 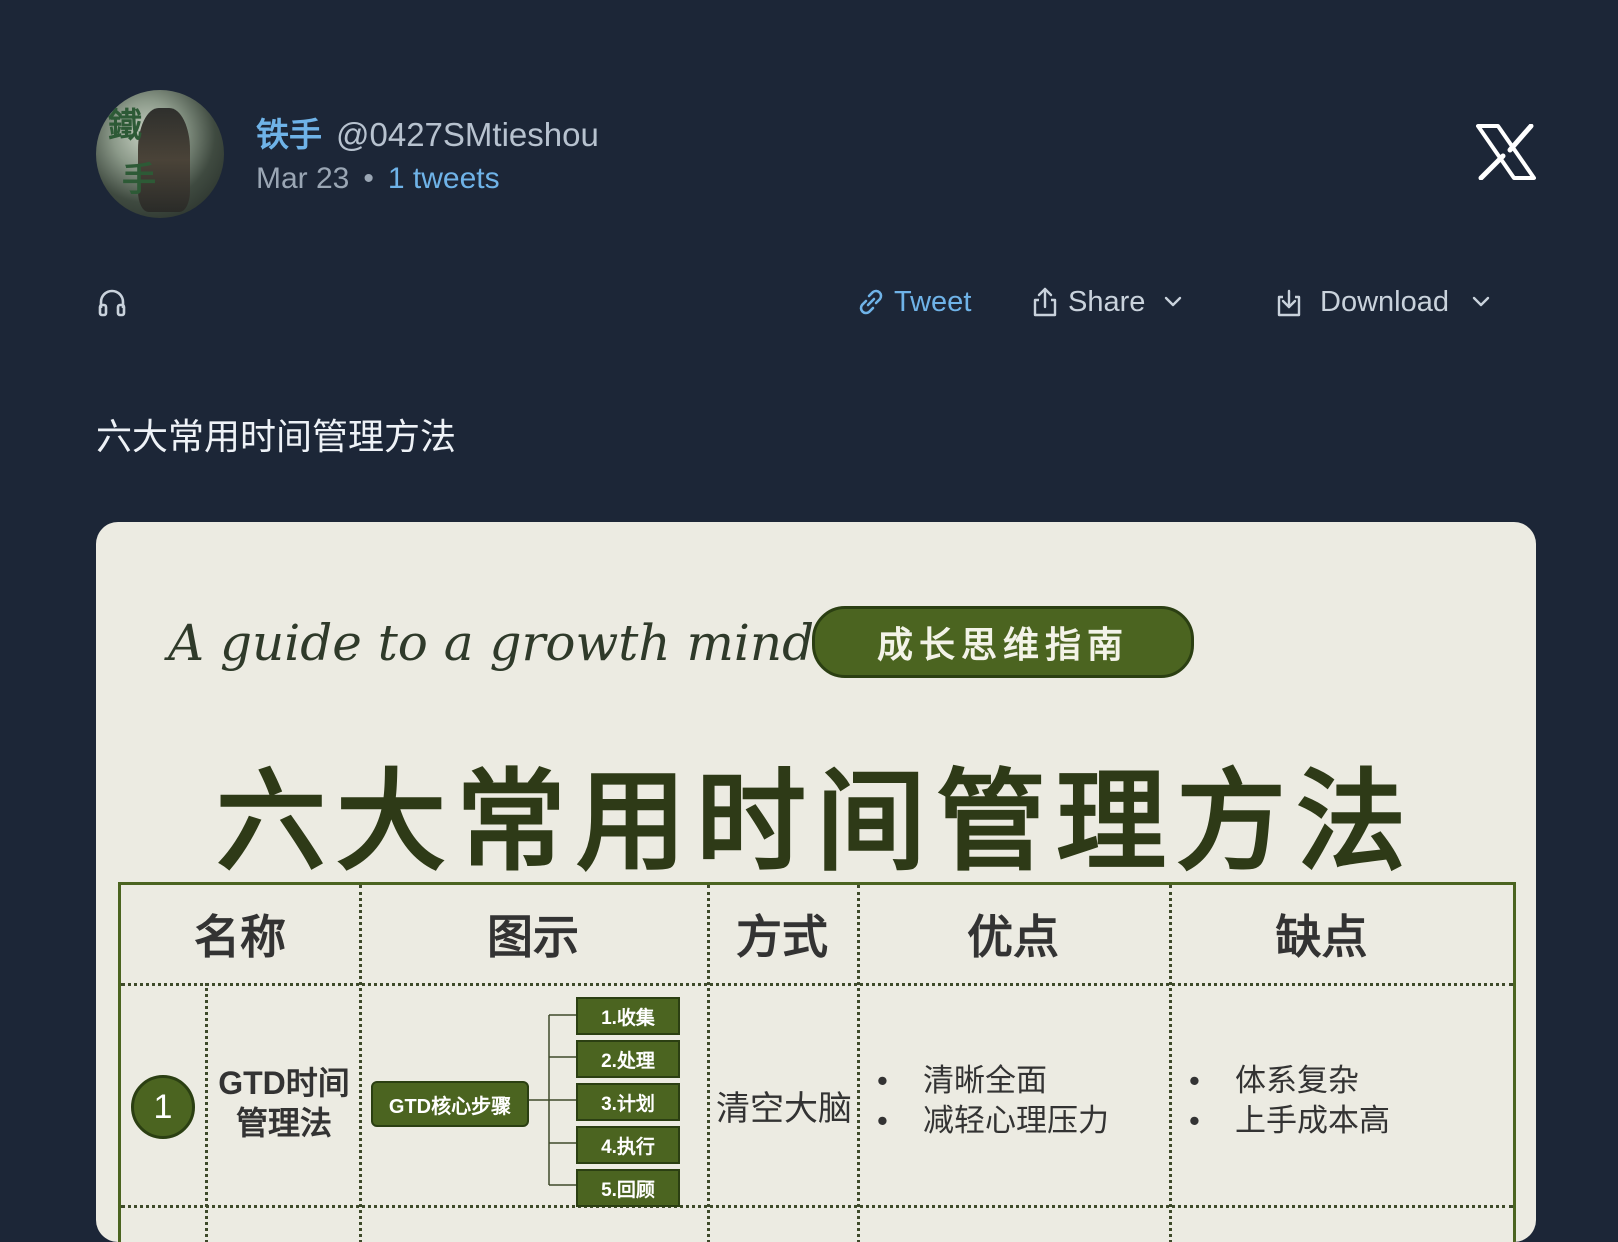 I want to click on list-item: • 减轻心理压力, so click(x=993, y=1121).